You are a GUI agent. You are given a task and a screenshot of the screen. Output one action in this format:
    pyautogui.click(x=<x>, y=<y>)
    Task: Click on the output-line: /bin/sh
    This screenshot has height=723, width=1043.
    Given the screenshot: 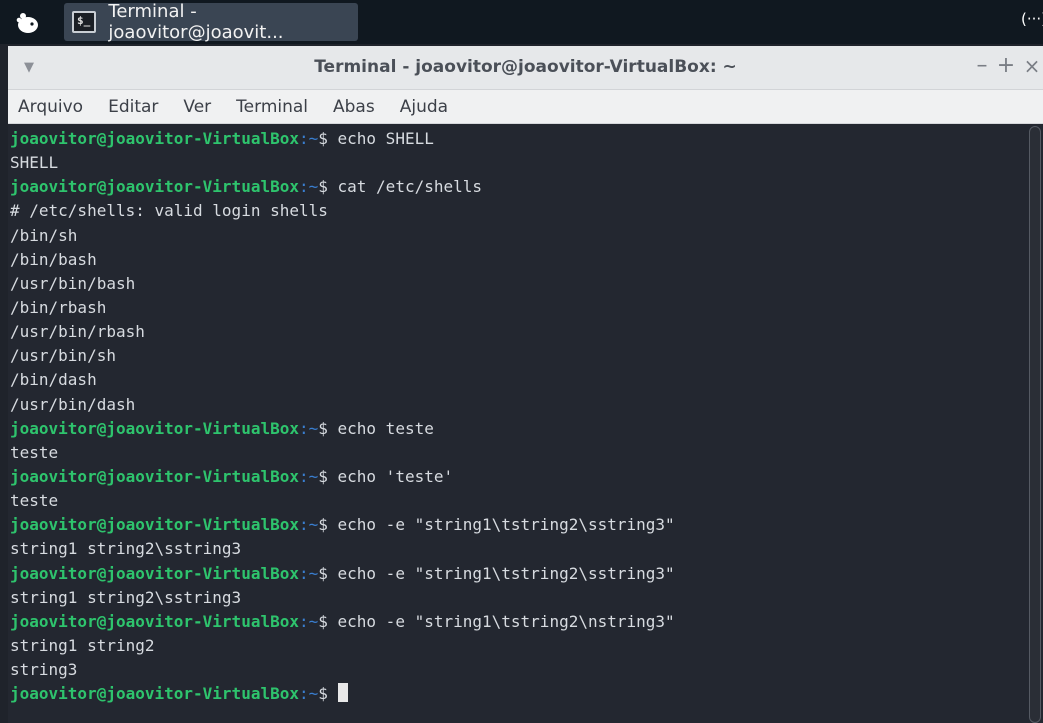 What is the action you would take?
    pyautogui.click(x=44, y=235)
    